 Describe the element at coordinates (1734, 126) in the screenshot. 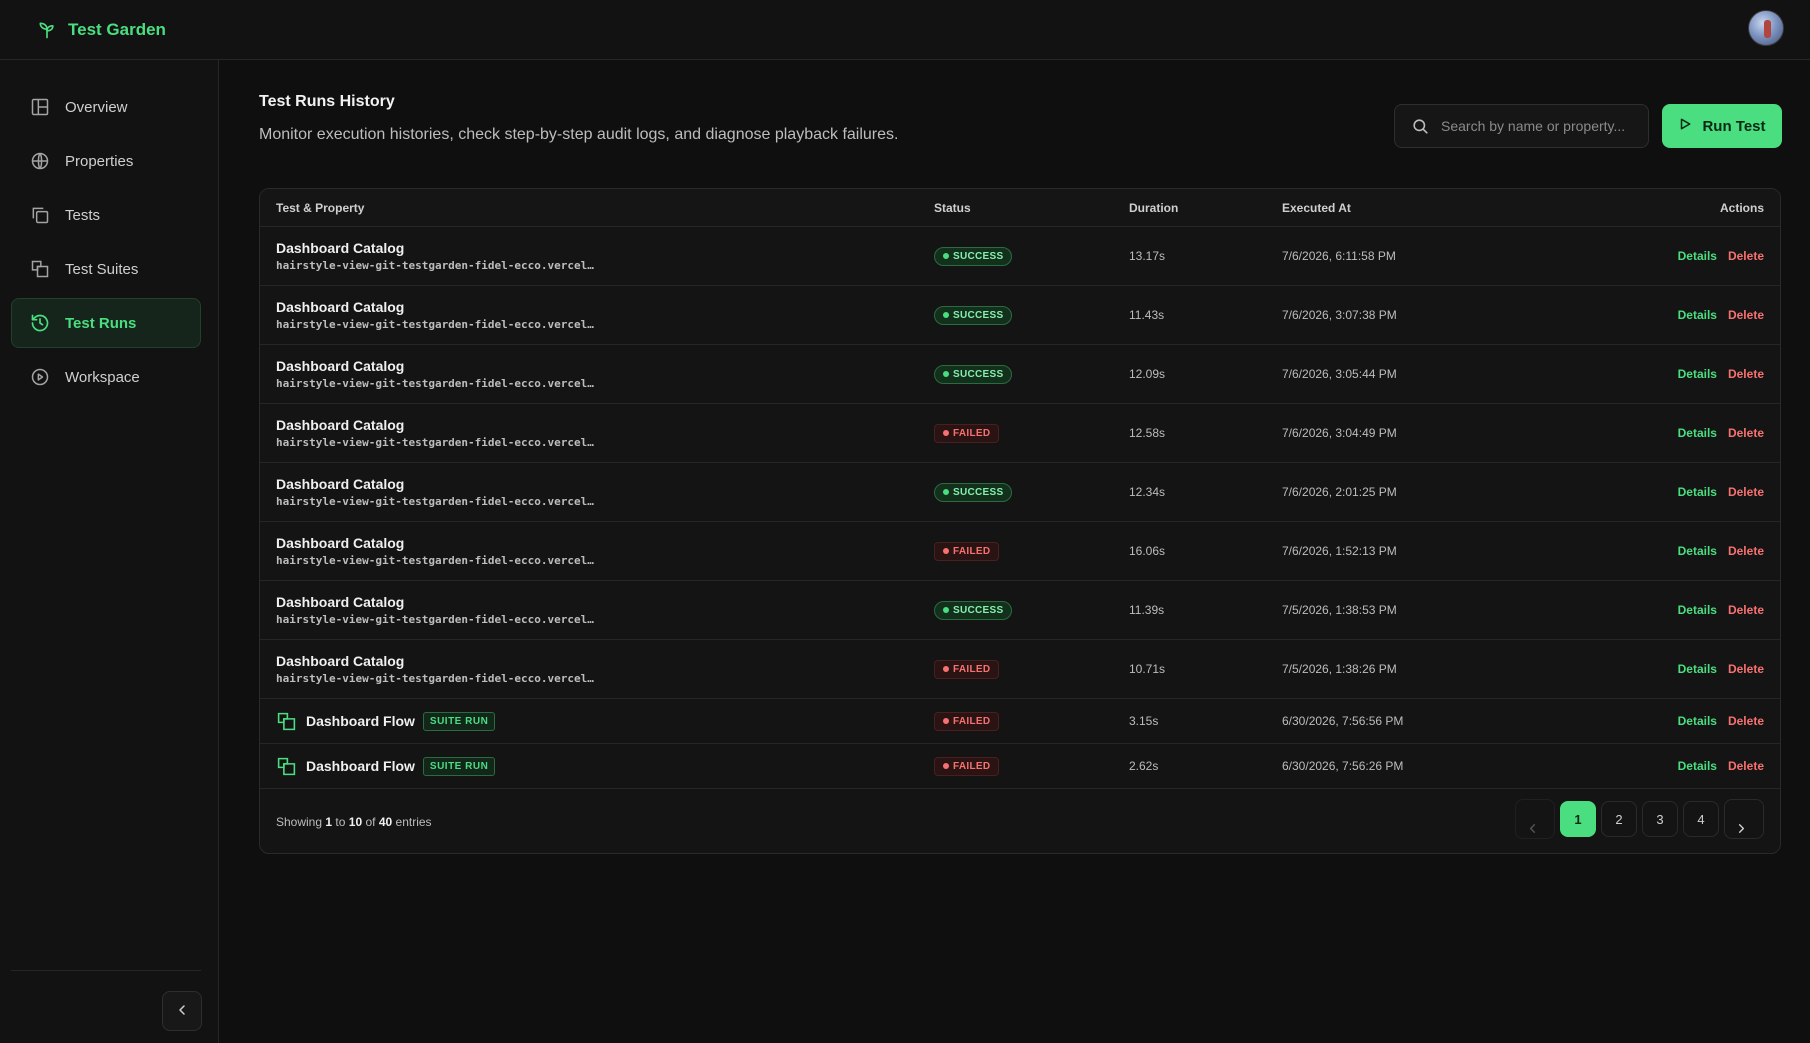

I see `run-test-label: Run Test` at that location.